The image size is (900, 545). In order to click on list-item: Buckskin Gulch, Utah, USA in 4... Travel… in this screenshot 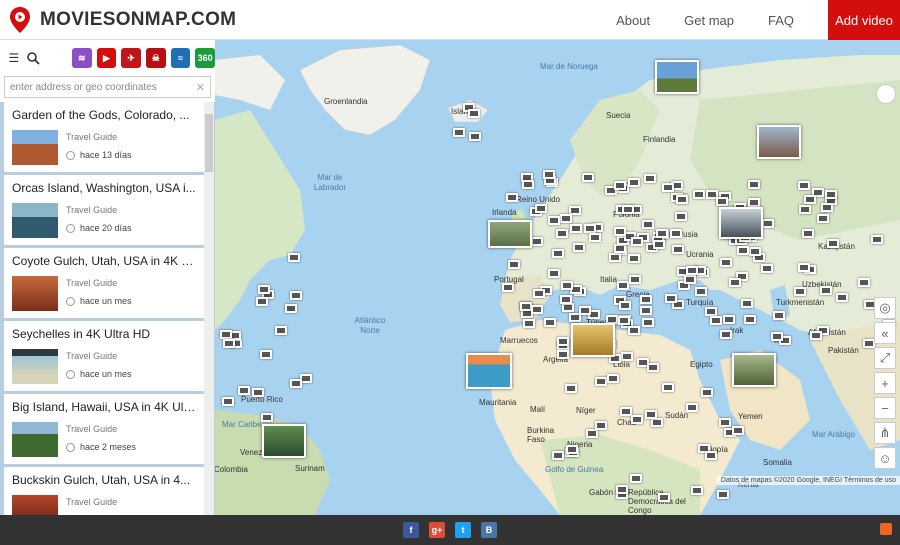, I will do `click(105, 491)`.